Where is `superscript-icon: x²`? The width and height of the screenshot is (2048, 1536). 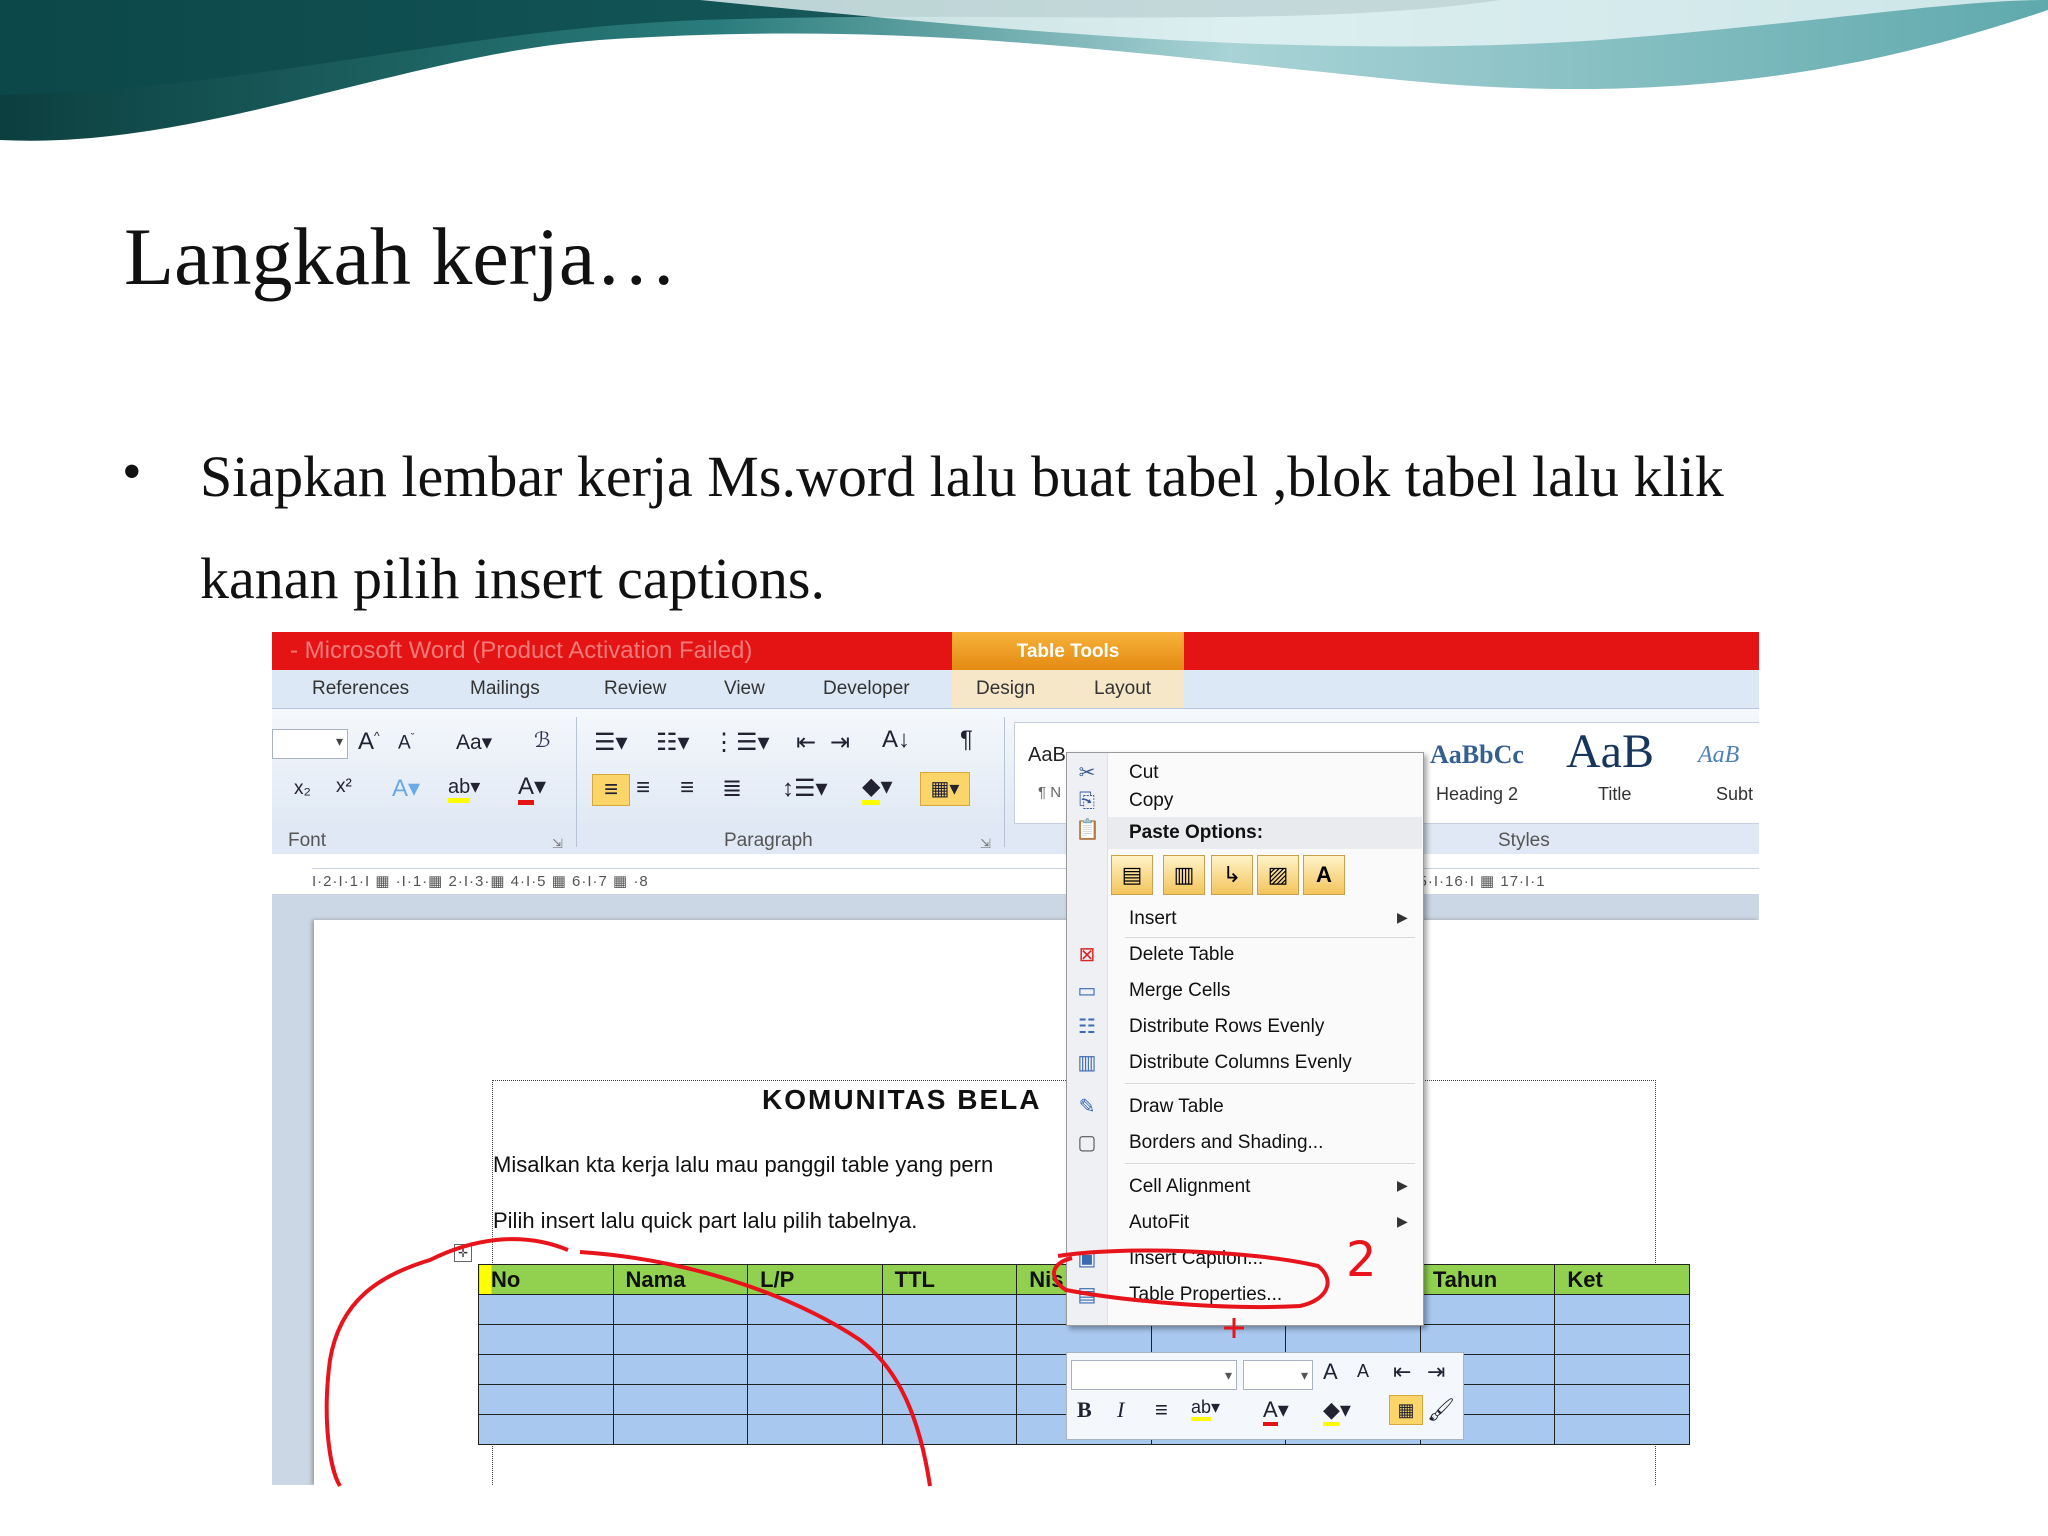
superscript-icon: x² is located at coordinates (344, 787).